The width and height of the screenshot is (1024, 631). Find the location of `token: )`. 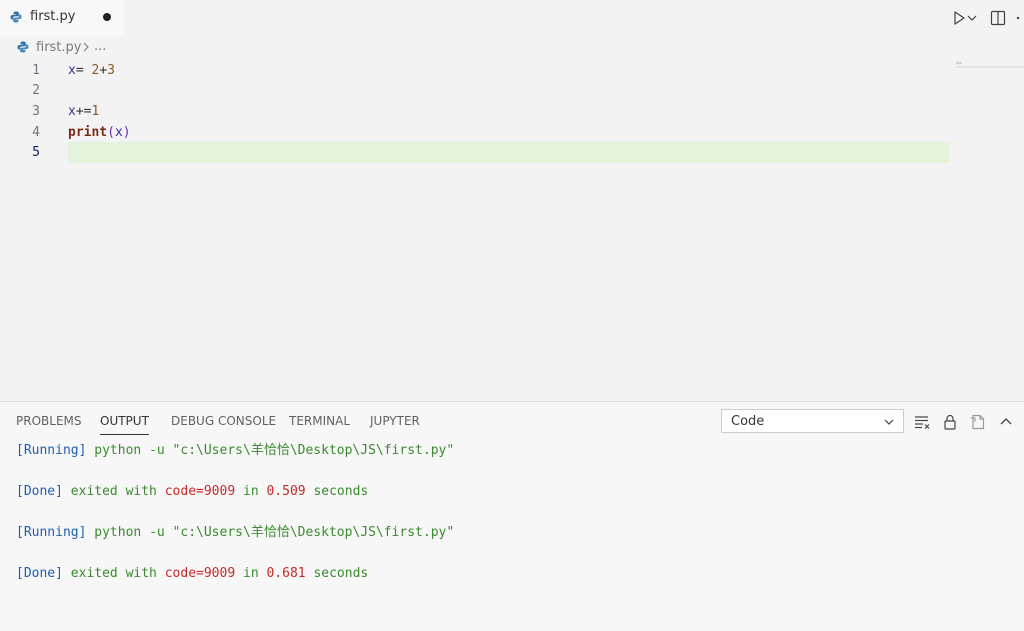

token: ) is located at coordinates (126, 132).